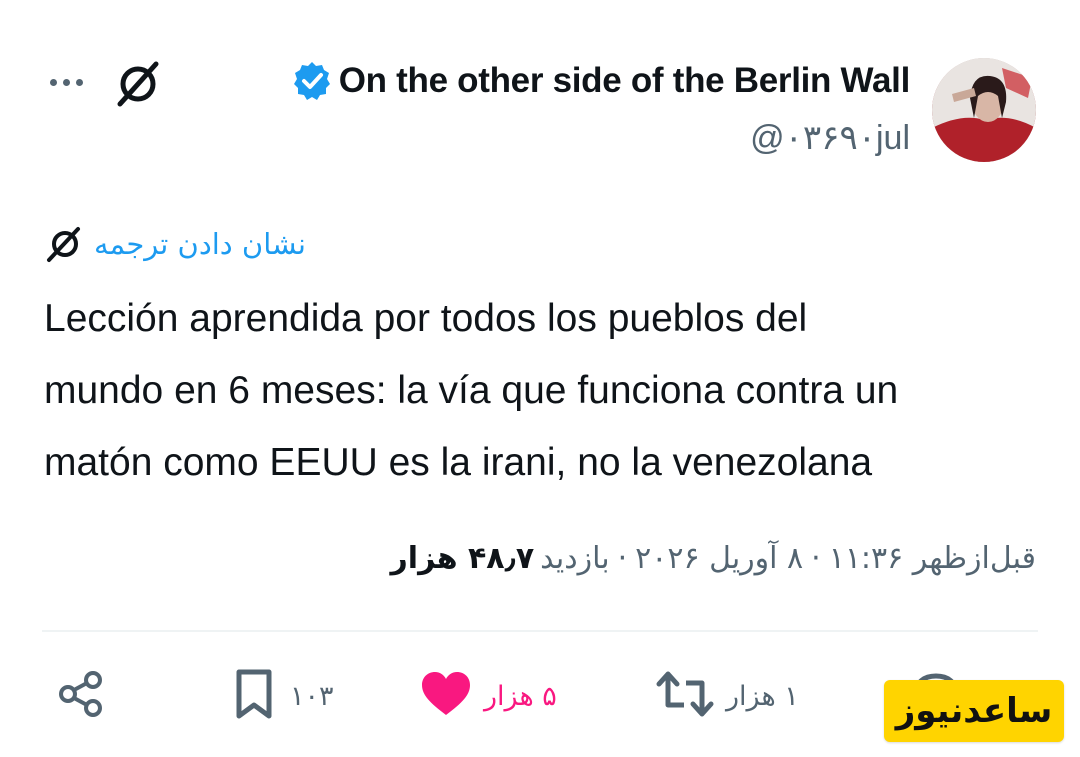 The width and height of the screenshot is (1080, 757). What do you see at coordinates (762, 696) in the screenshot?
I see `retweet-count: ۱ هزار` at bounding box center [762, 696].